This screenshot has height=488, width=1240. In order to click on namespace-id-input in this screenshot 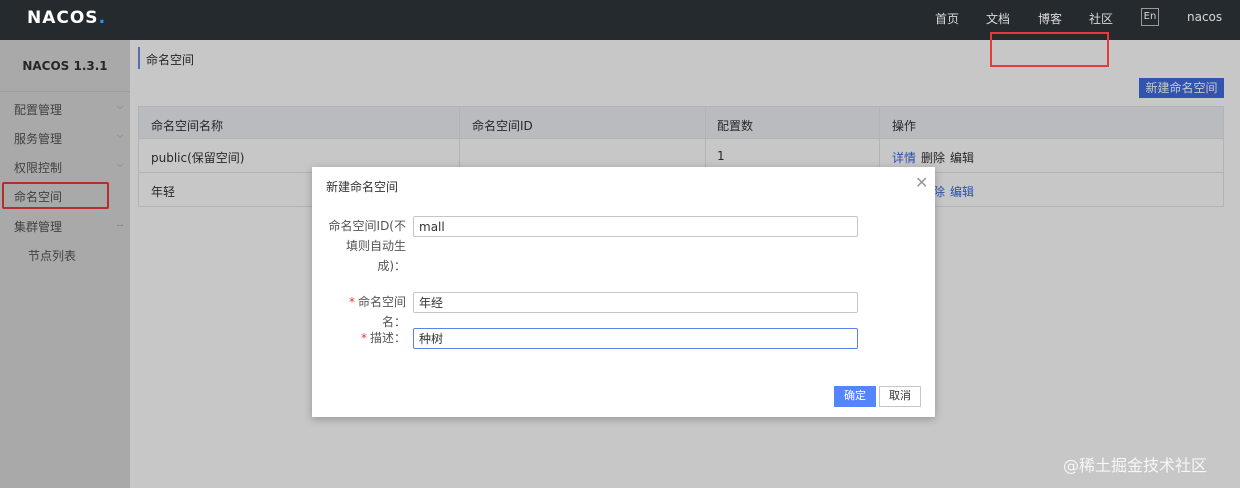, I will do `click(635, 226)`.